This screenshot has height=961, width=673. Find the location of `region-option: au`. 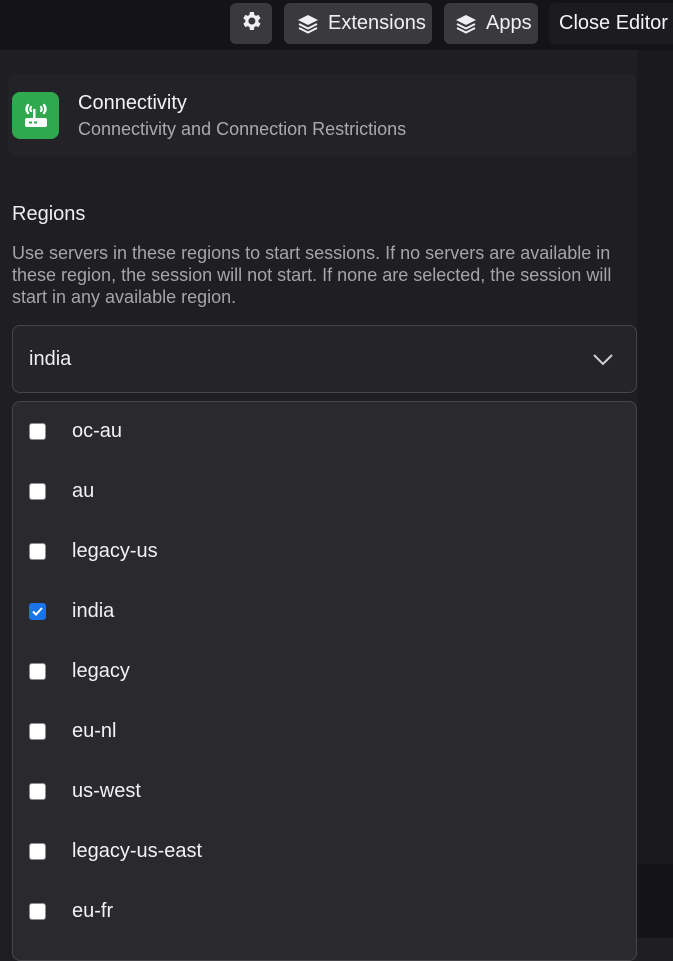

region-option: au is located at coordinates (324, 492).